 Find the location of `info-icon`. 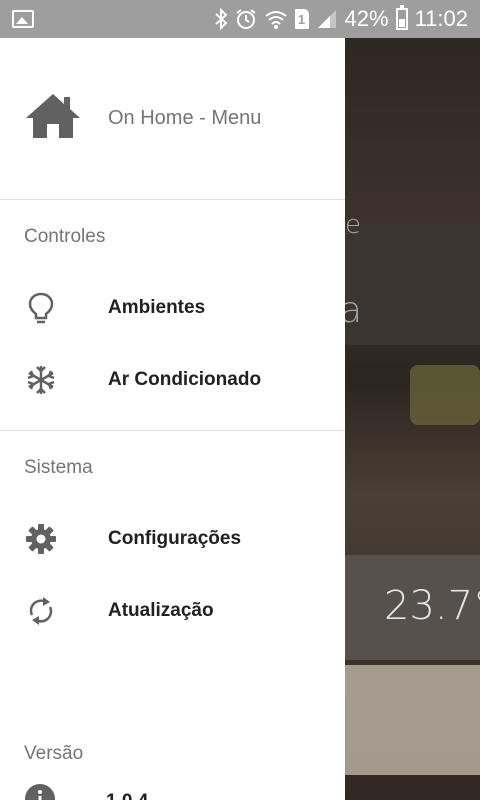

info-icon is located at coordinates (40, 791).